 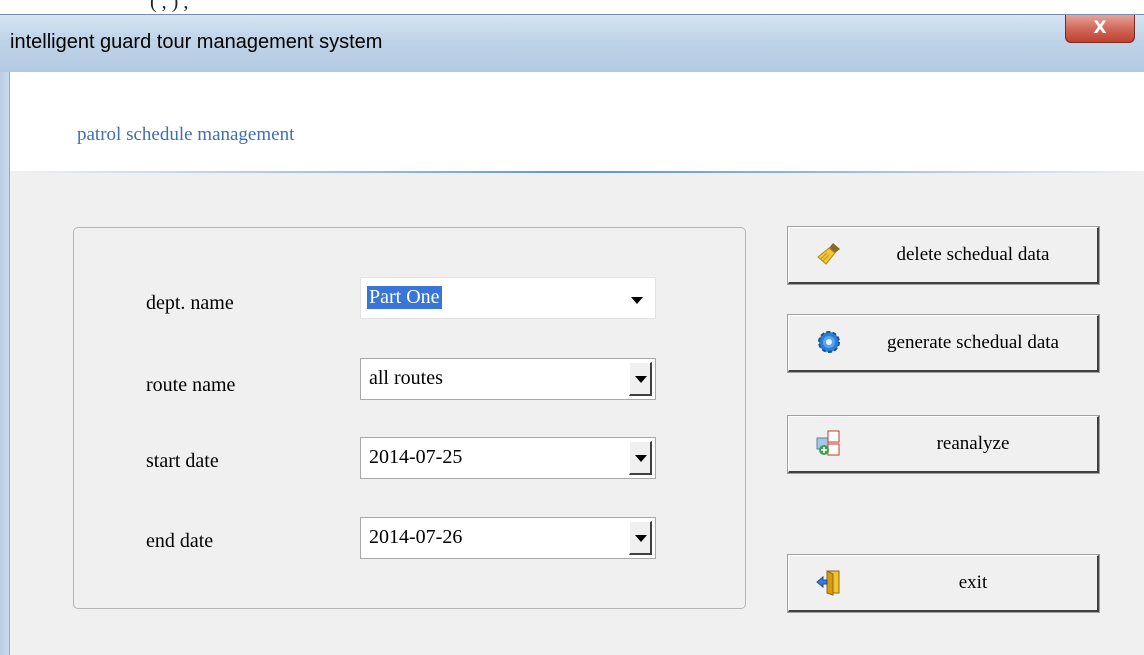 What do you see at coordinates (828, 583) in the screenshot?
I see `exit-door-icon` at bounding box center [828, 583].